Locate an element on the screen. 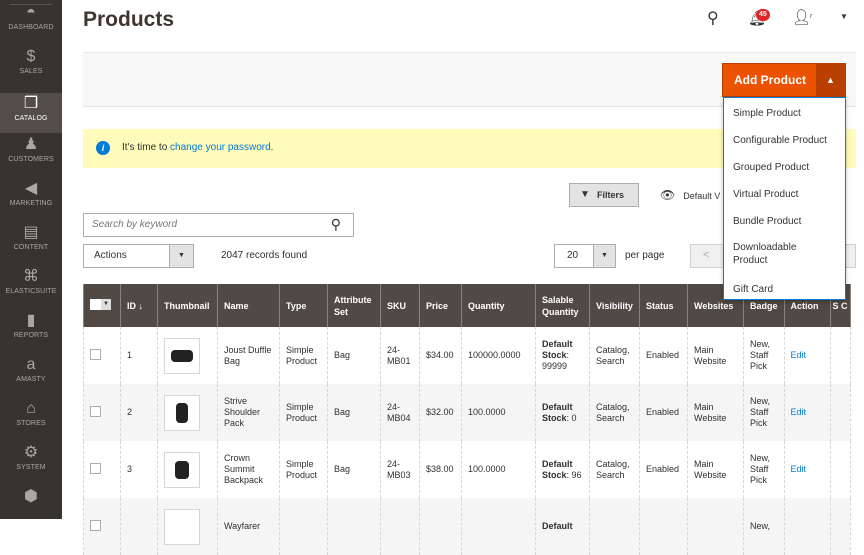 Image resolution: width=864 pixels, height=555 pixels. menu-item-bundle-product: Bundle Product is located at coordinates (767, 221).